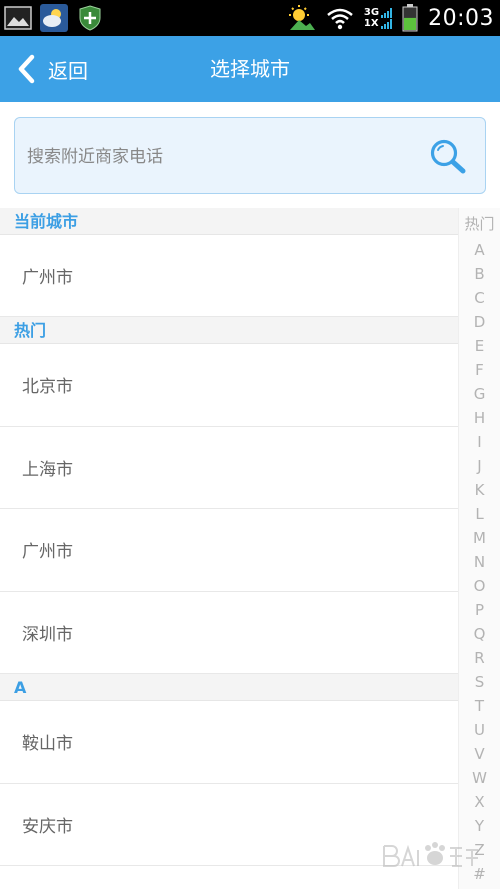  Describe the element at coordinates (479, 706) in the screenshot. I see `index-letter: T` at that location.